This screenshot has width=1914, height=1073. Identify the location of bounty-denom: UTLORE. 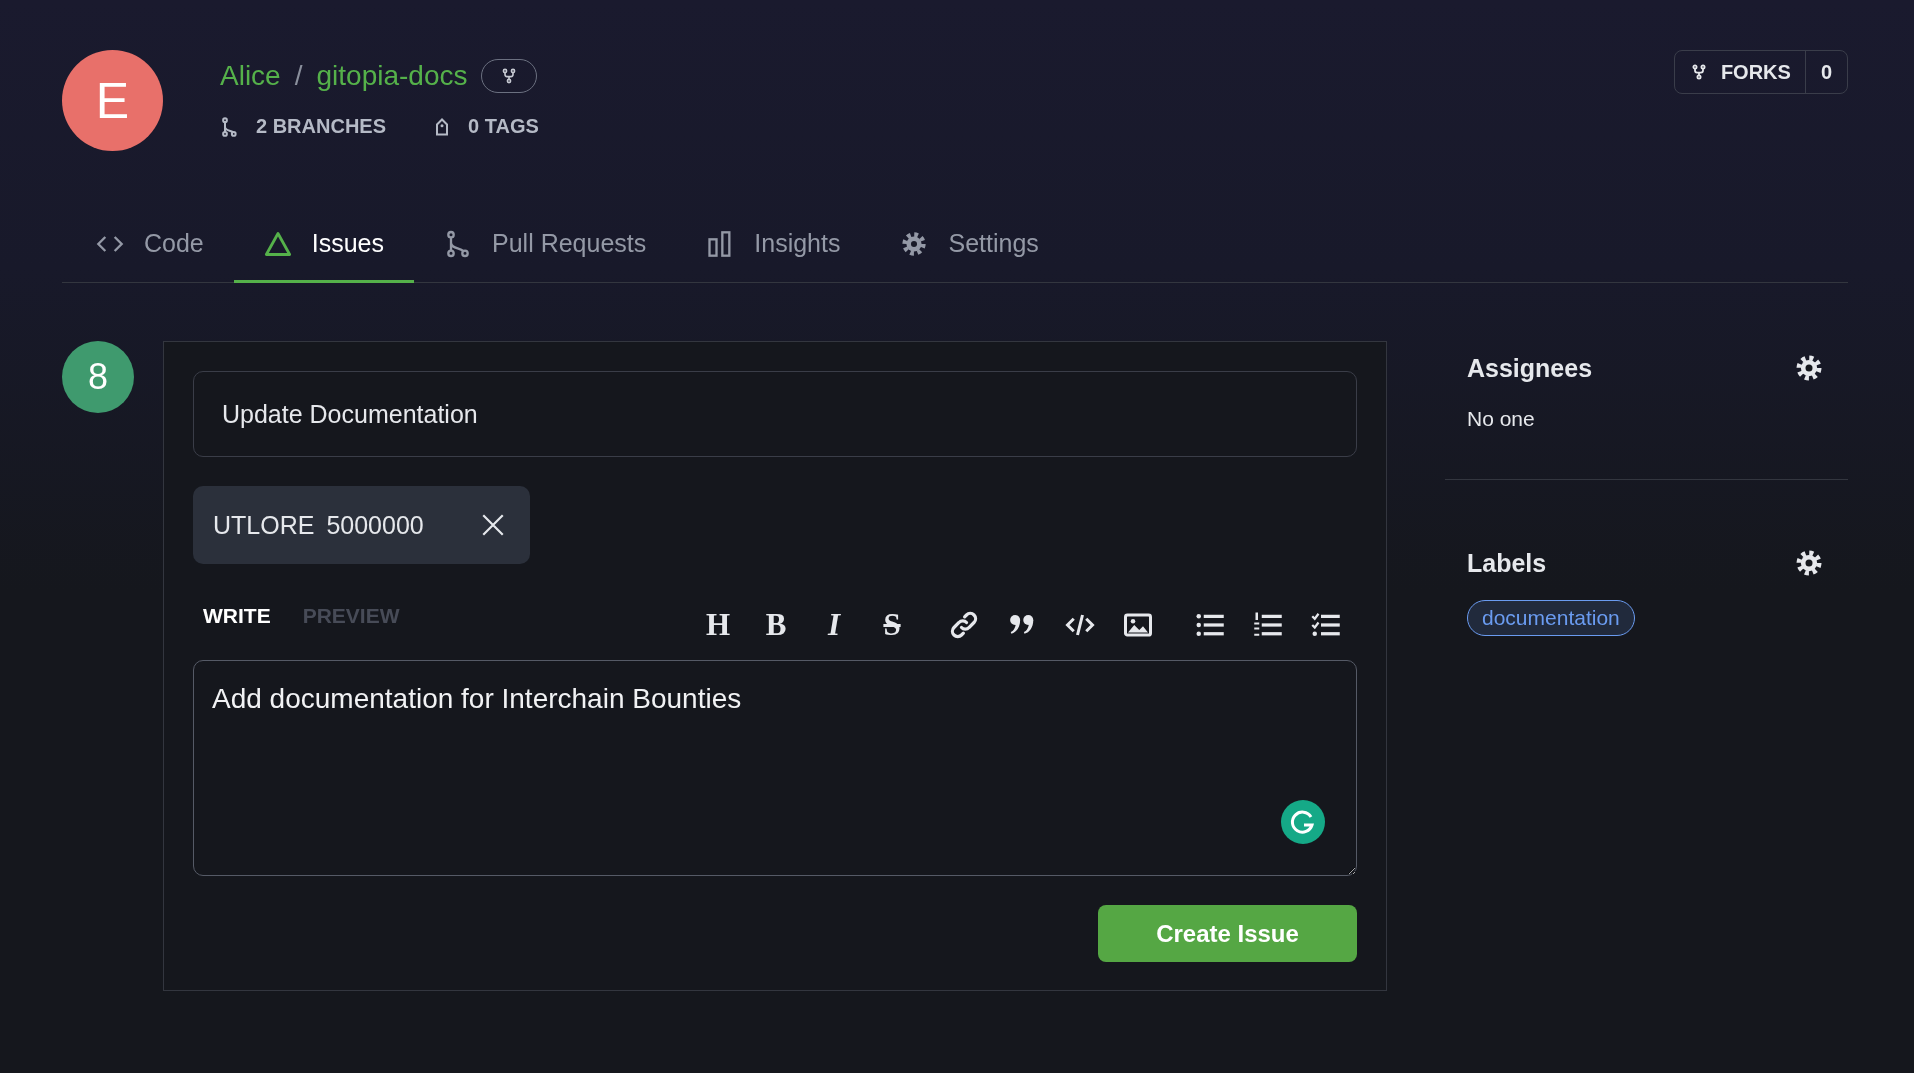
(264, 525).